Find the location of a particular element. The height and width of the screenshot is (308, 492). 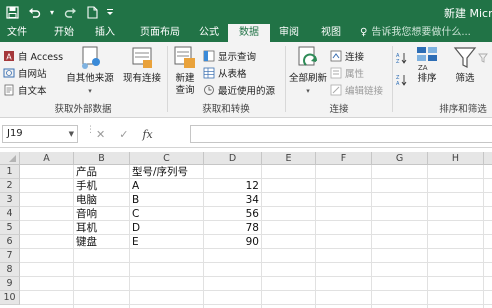

formula-input is located at coordinates (341, 134).